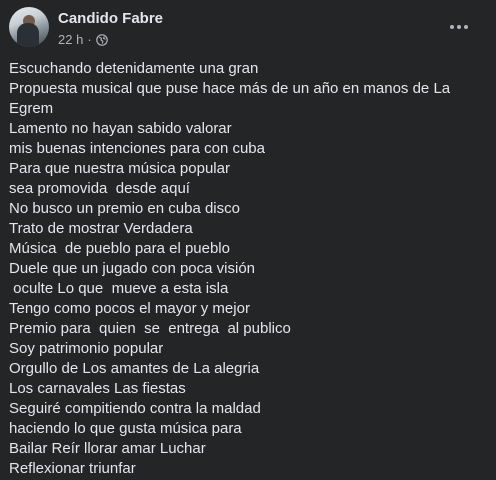  I want to click on post-text-line: Orgullo de Los amantes de La alegria, so click(134, 368).